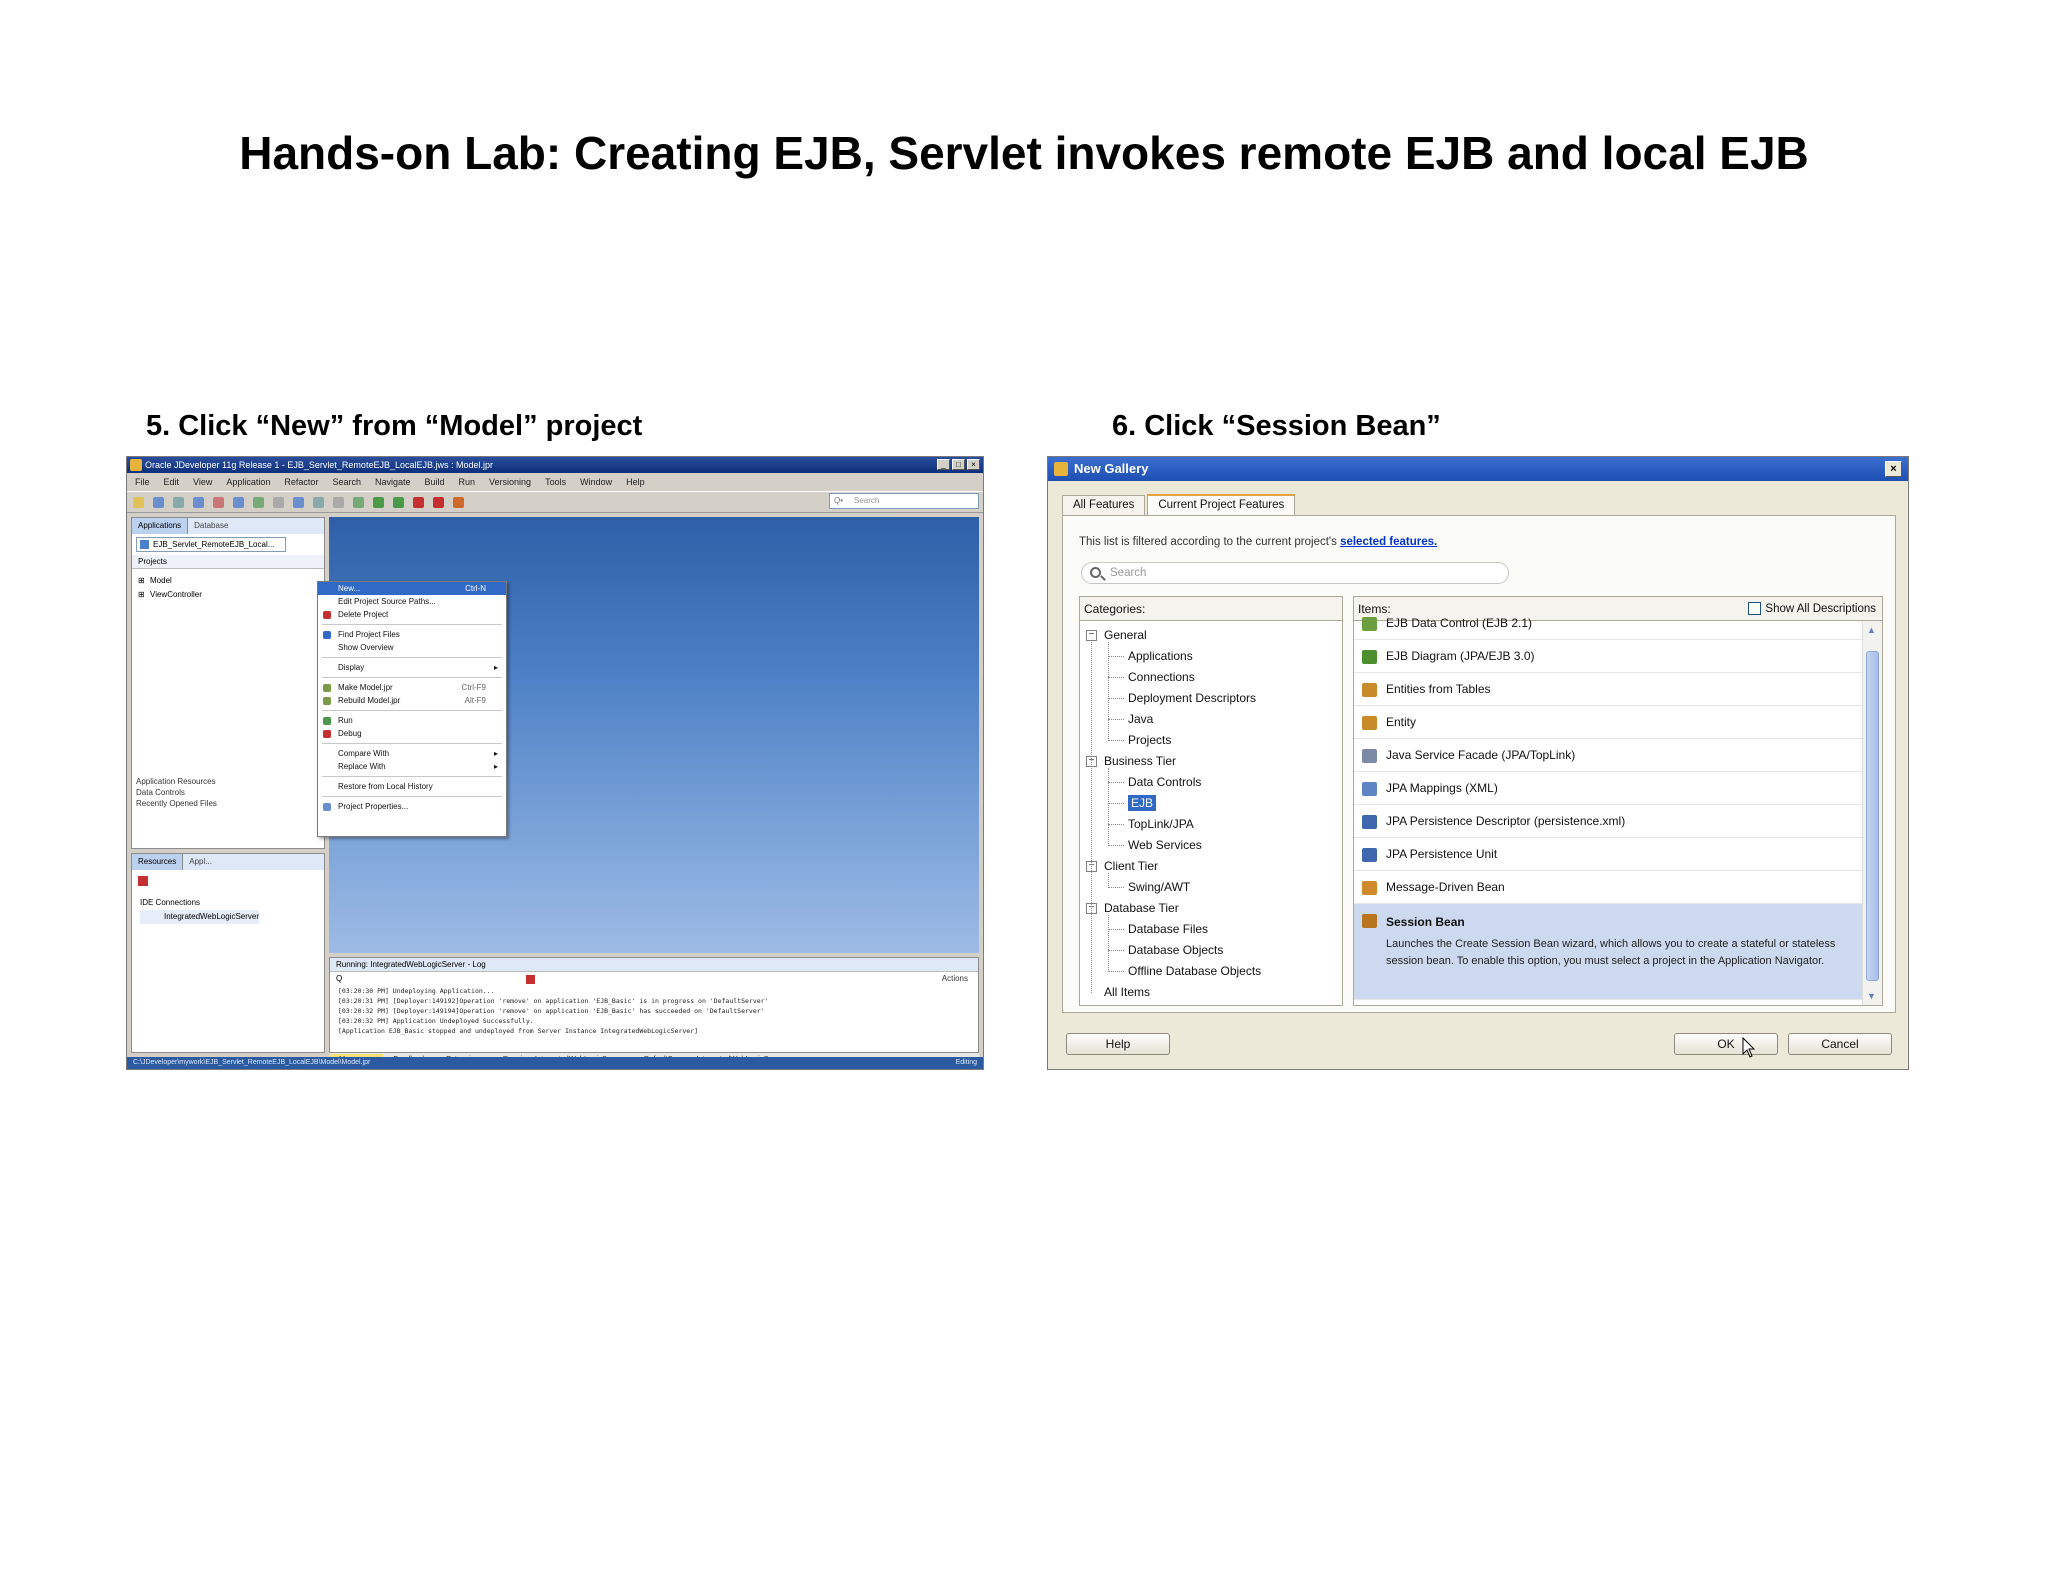  What do you see at coordinates (412, 733) in the screenshot?
I see `context-menu-item: Debug` at bounding box center [412, 733].